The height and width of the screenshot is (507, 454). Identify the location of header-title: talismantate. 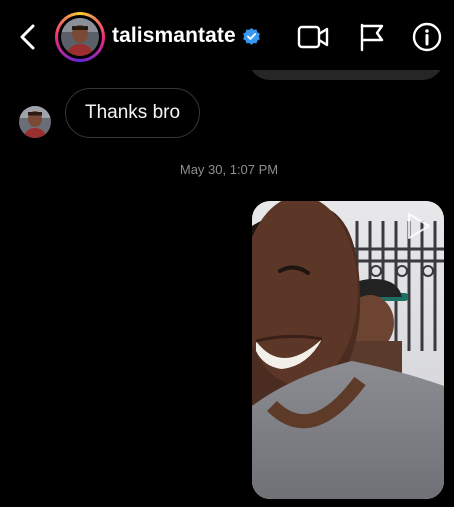
(186, 36).